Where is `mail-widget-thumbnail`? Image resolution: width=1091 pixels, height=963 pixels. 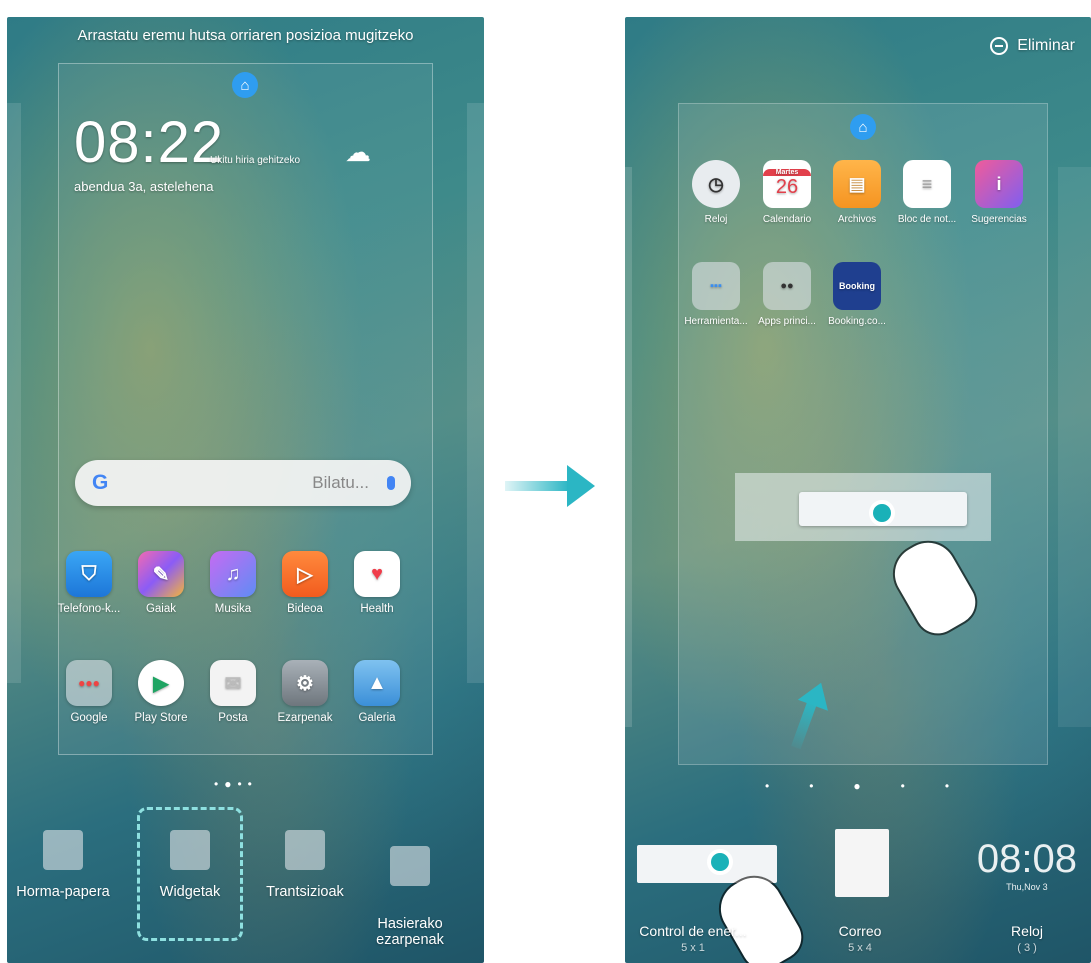 mail-widget-thumbnail is located at coordinates (862, 863).